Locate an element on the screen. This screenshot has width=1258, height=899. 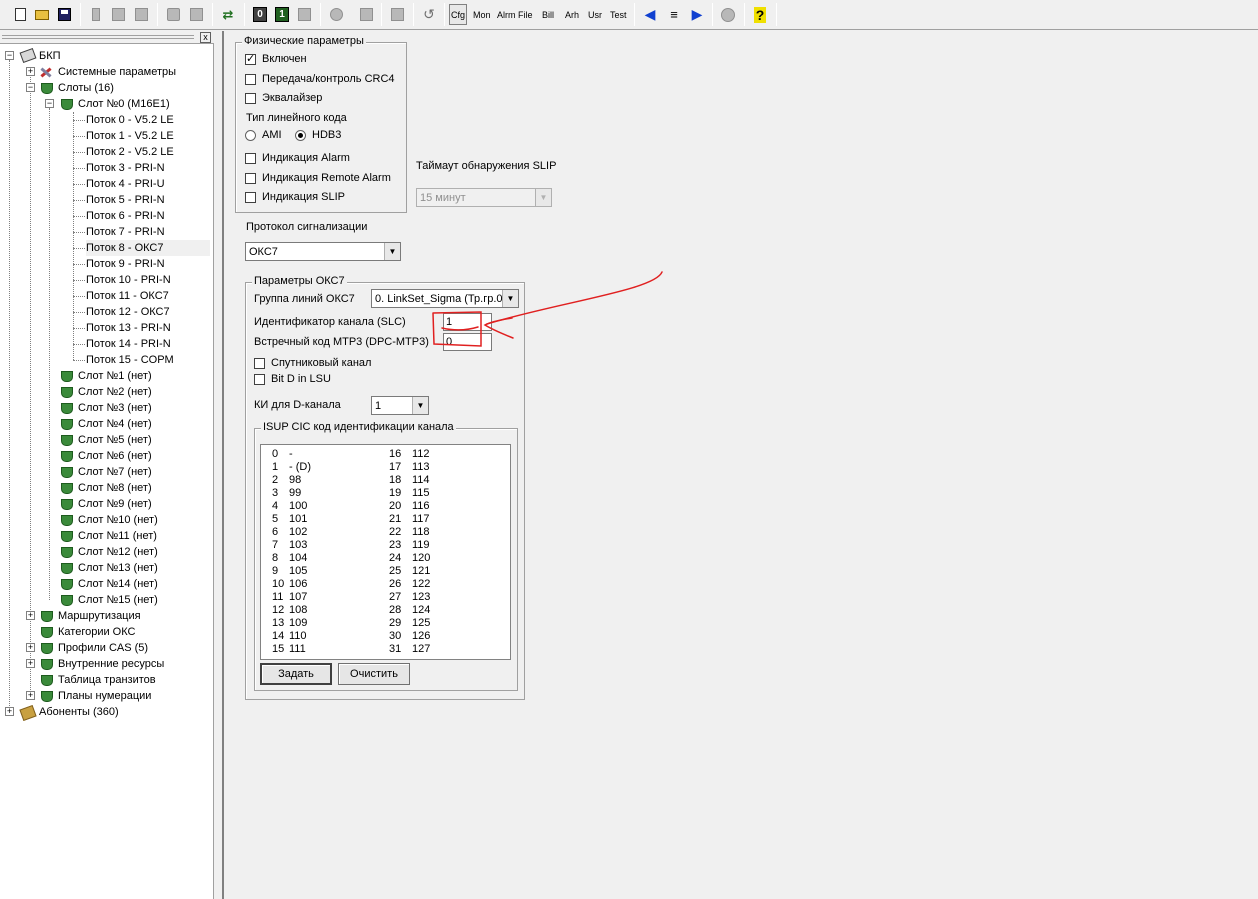
tree-item: Категории ОКС is located at coordinates (124, 632).